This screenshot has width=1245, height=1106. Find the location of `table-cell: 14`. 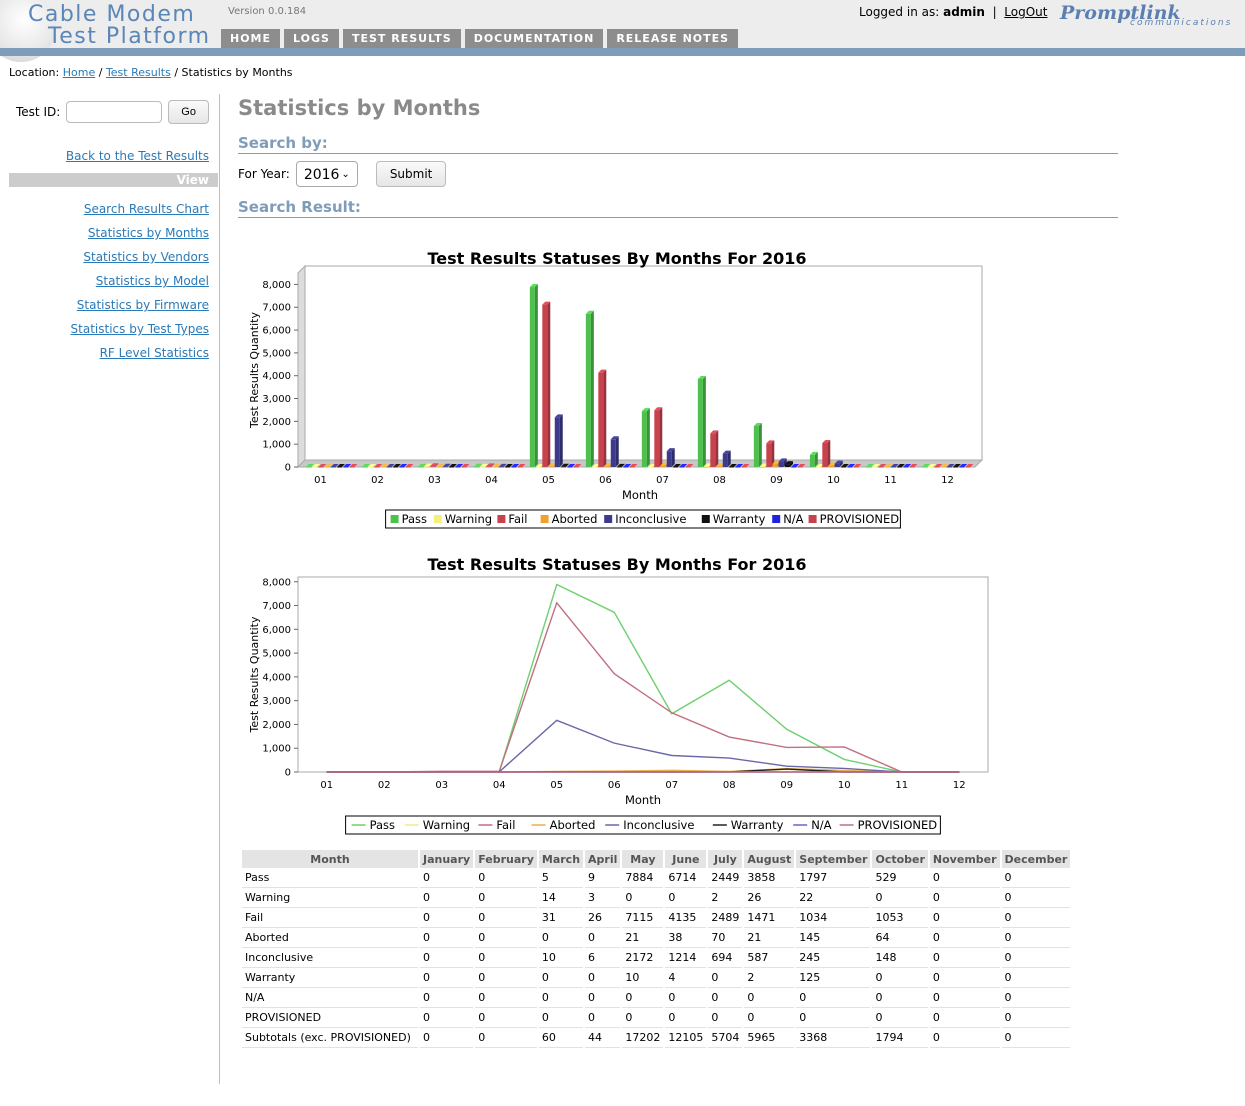

table-cell: 14 is located at coordinates (560, 897).